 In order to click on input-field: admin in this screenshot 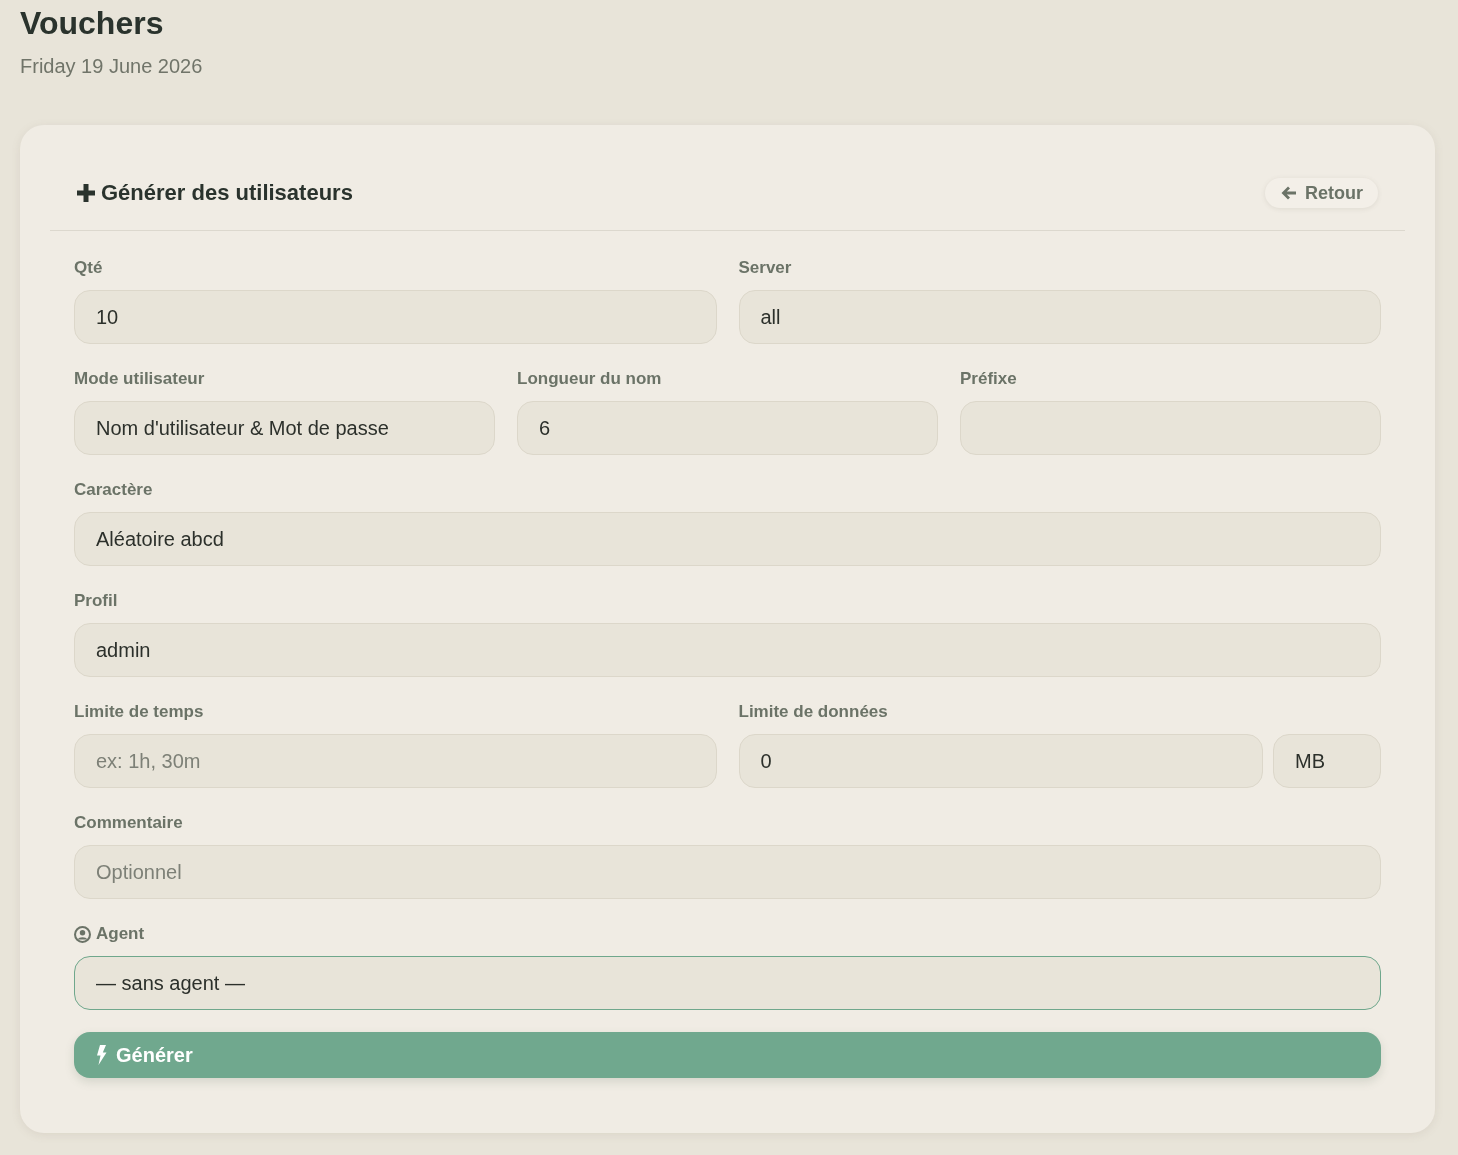, I will do `click(727, 650)`.